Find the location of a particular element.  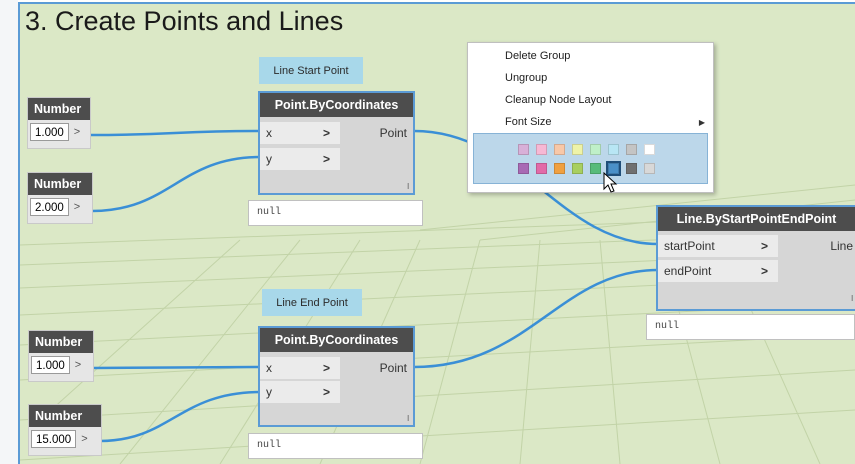

wire-number1-to-x is located at coordinates (175, 133).